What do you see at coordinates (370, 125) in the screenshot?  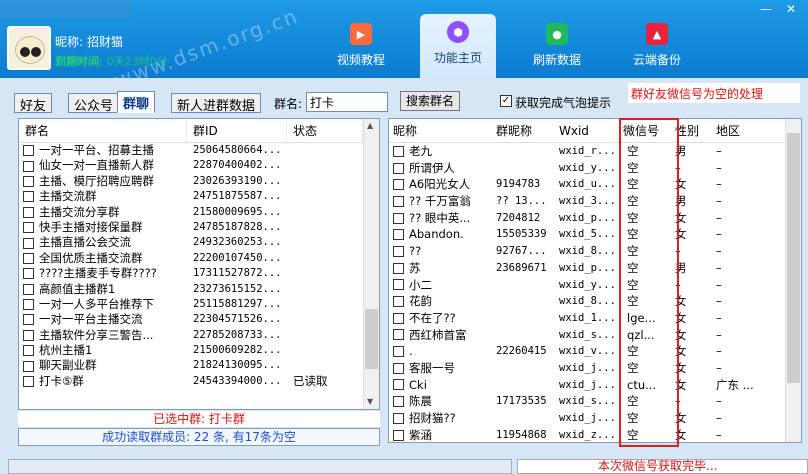 I see `scroll-up-icon: ▲` at bounding box center [370, 125].